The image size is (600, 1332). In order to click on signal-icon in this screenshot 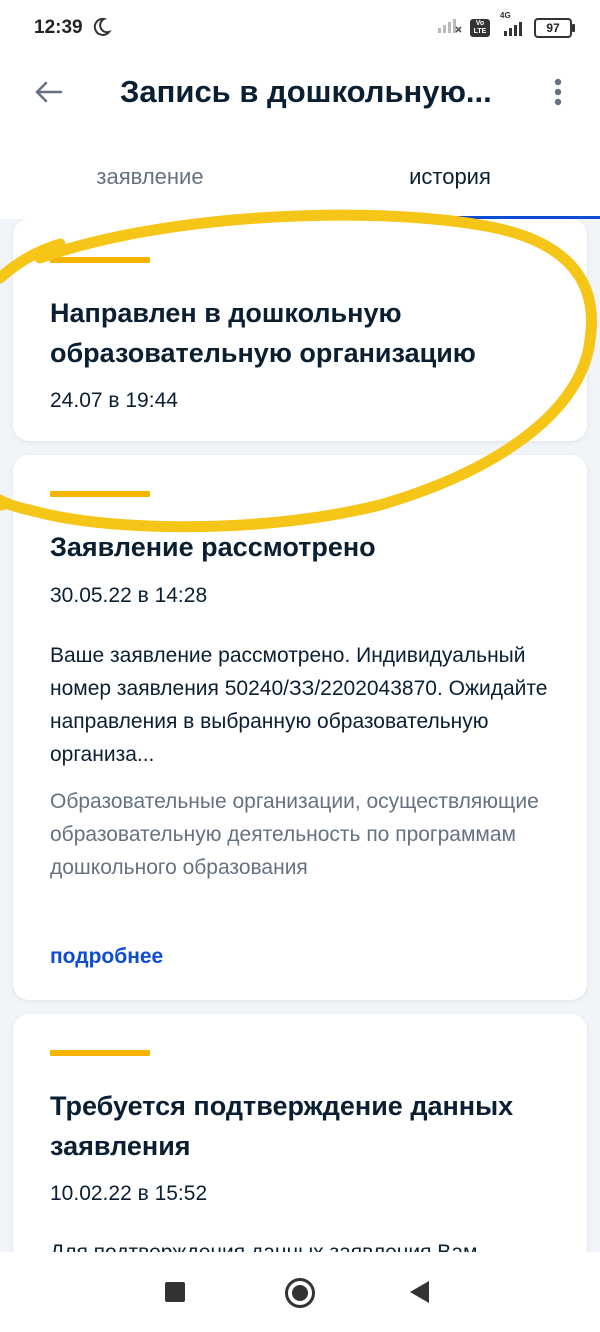, I will do `click(449, 27)`.